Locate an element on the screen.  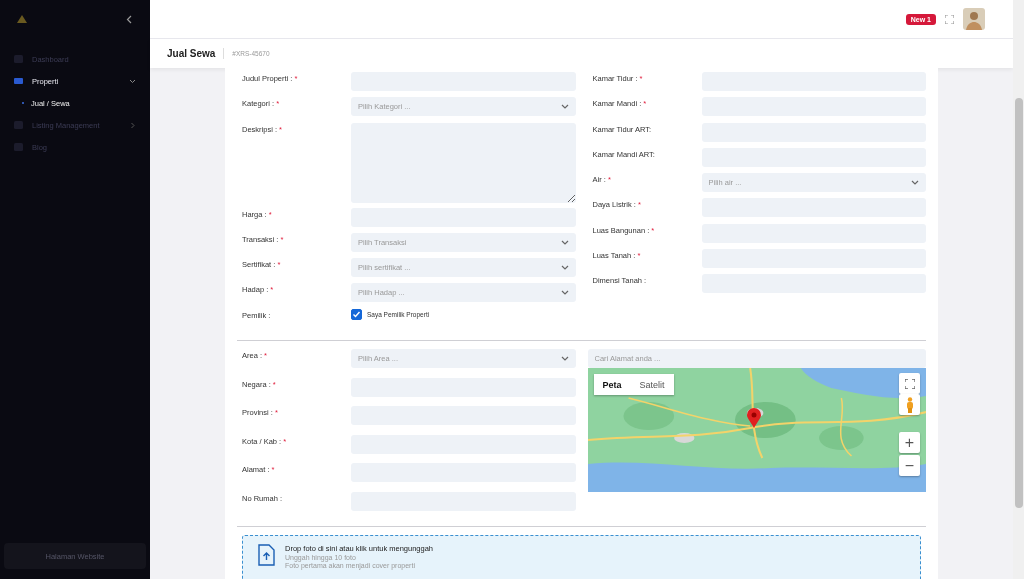
page-title: Jual Sewa is located at coordinates (196, 53).